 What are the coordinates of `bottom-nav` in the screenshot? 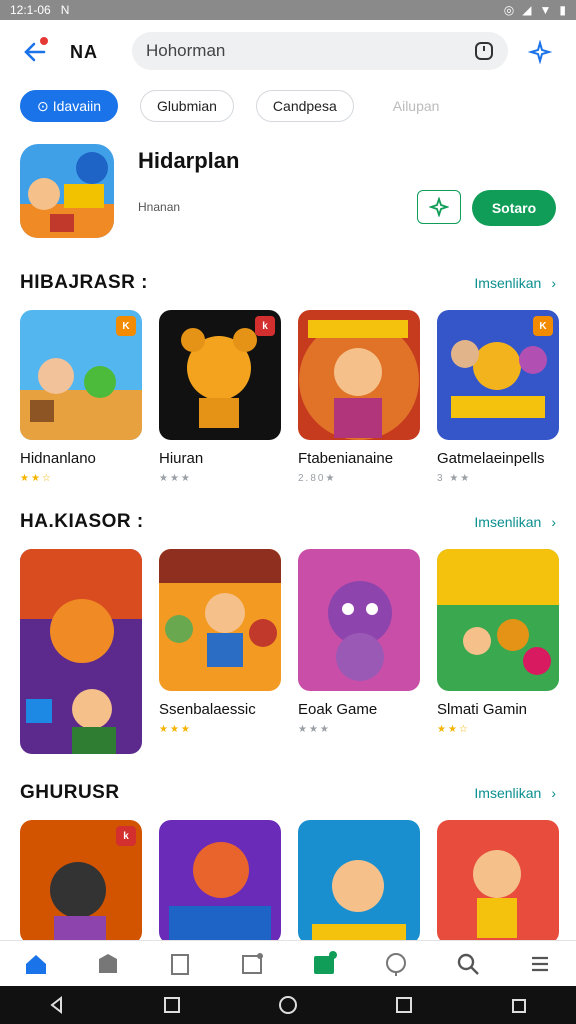 It's located at (288, 963).